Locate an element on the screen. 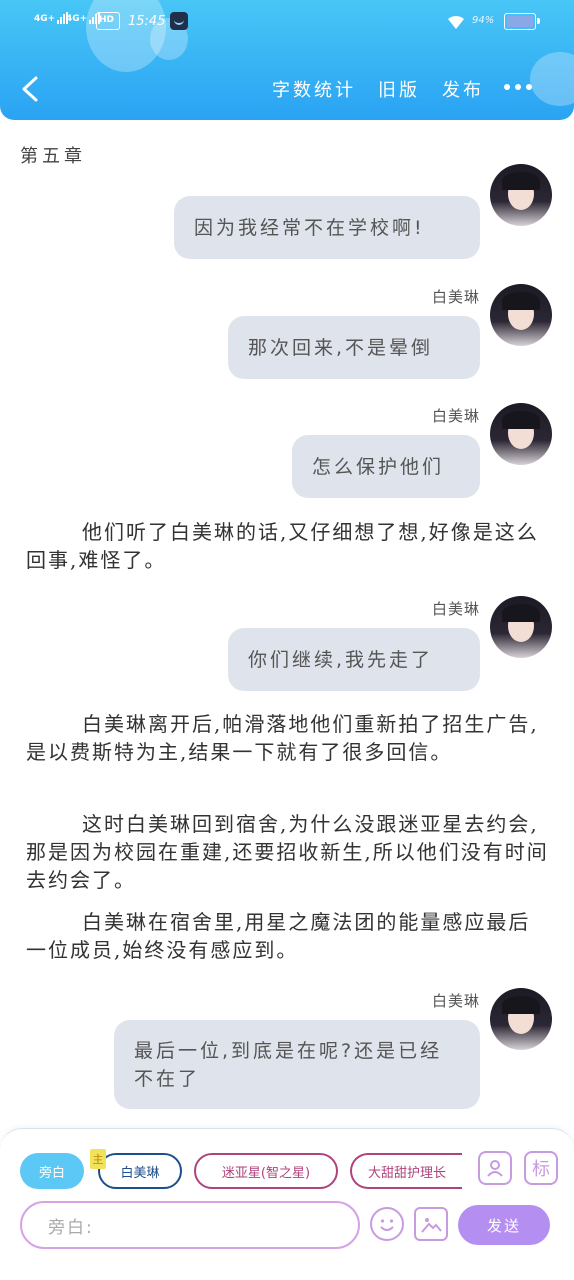 The image size is (574, 1280). header-actions: 字数统计 旧版 发布 is located at coordinates (378, 89).